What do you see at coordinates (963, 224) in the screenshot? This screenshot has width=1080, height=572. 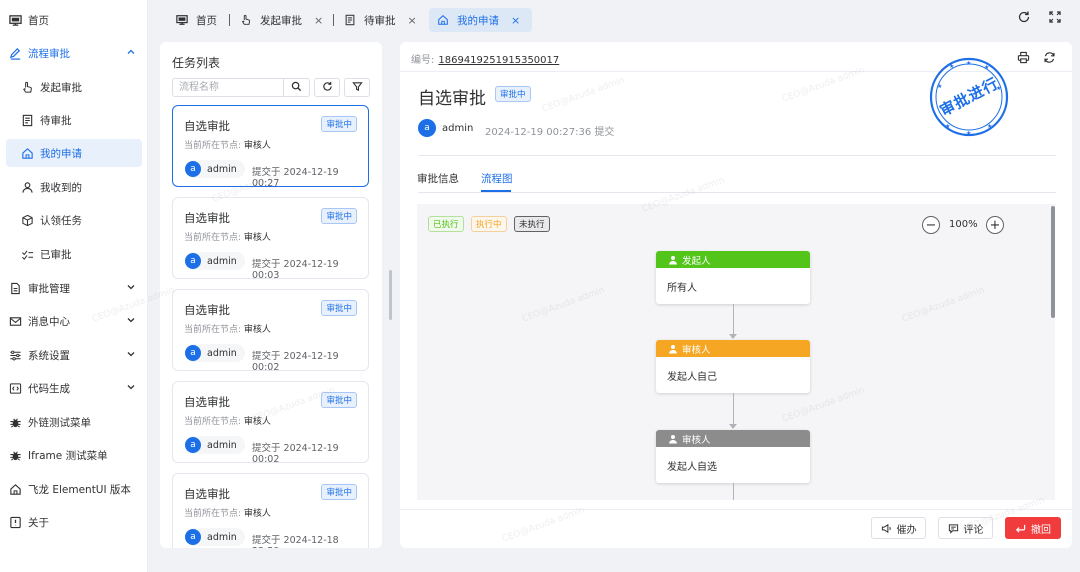 I see `zoom-level: 100%` at bounding box center [963, 224].